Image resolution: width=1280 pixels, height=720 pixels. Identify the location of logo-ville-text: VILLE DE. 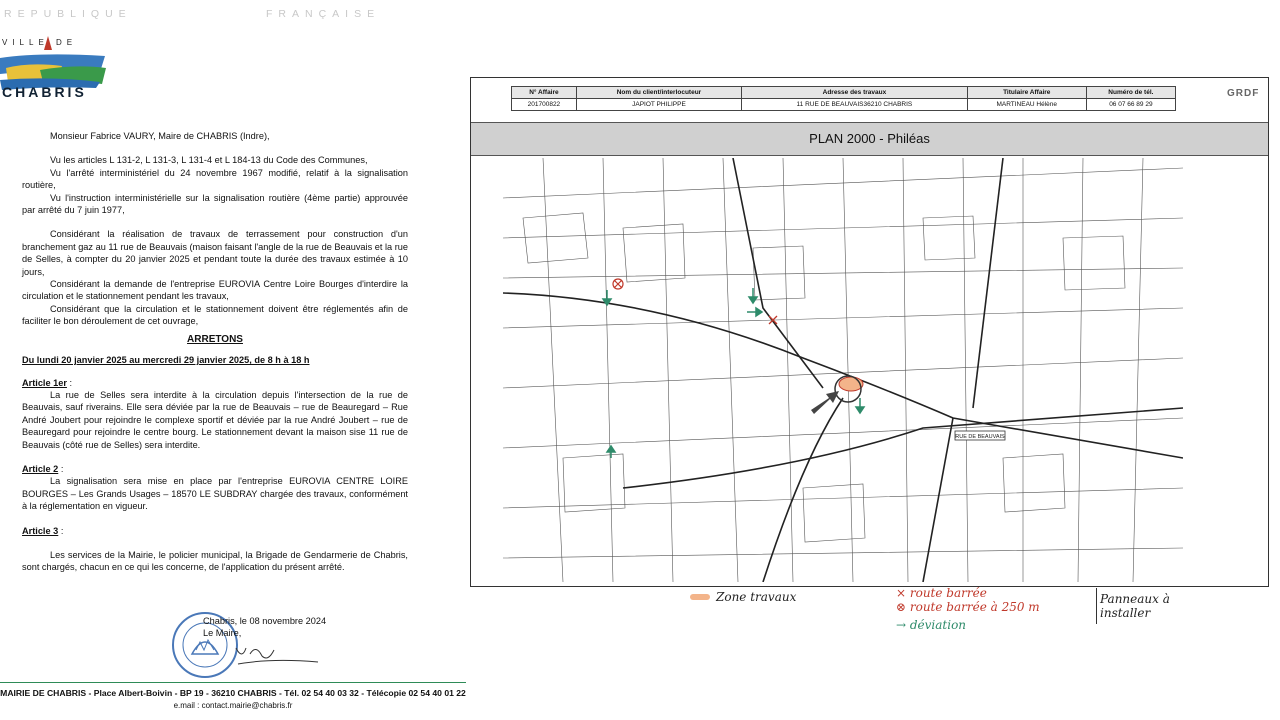
(40, 42).